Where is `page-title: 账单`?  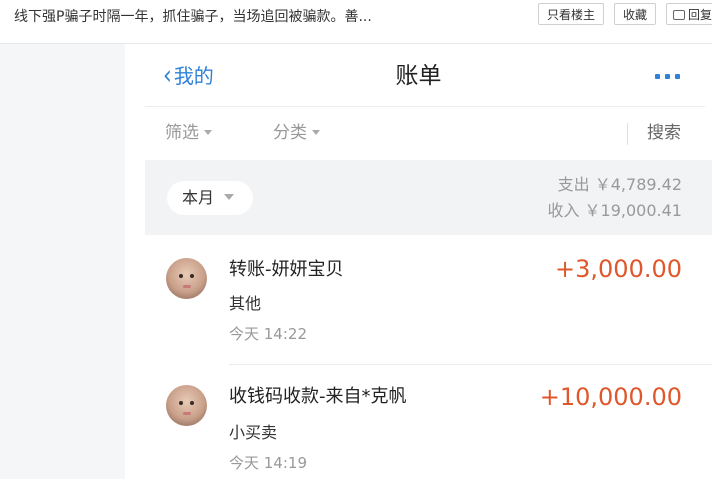
page-title: 账单 is located at coordinates (418, 76).